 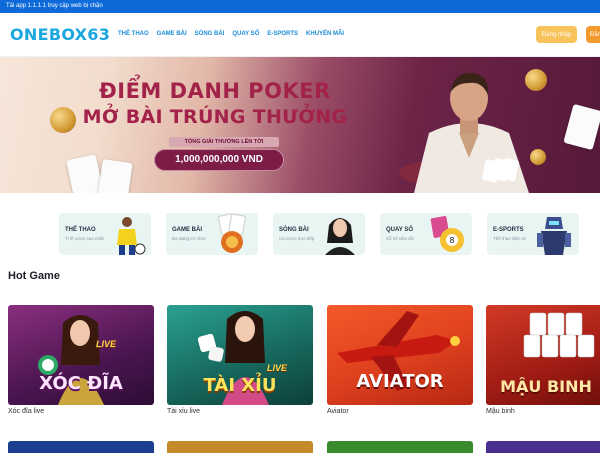 What do you see at coordinates (556, 34) in the screenshot?
I see `login-button: Đăng nhập` at bounding box center [556, 34].